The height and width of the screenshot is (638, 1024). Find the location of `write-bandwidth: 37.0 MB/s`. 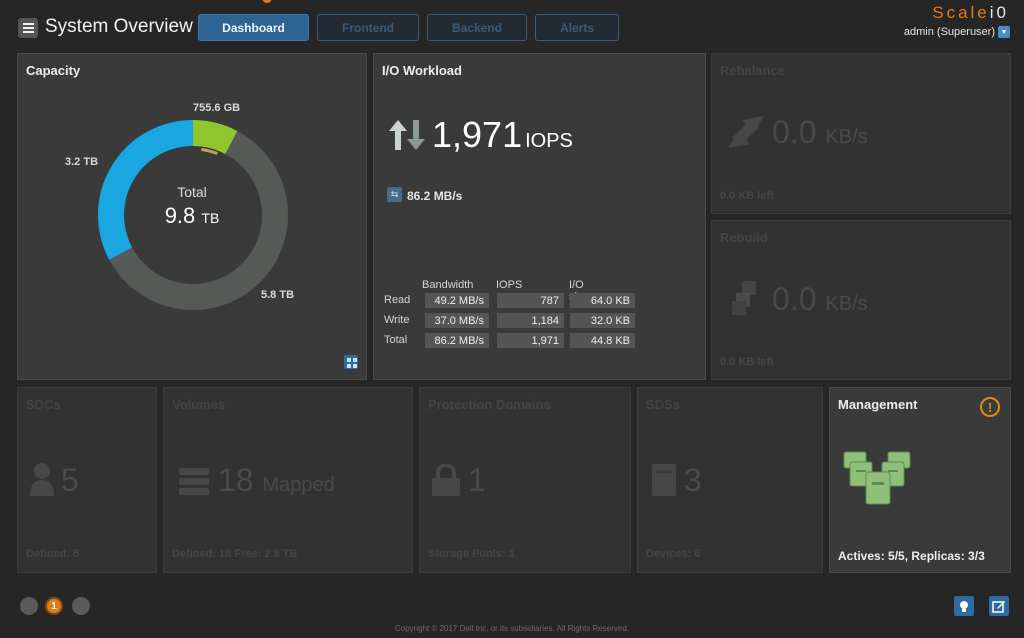

write-bandwidth: 37.0 MB/s is located at coordinates (457, 320).